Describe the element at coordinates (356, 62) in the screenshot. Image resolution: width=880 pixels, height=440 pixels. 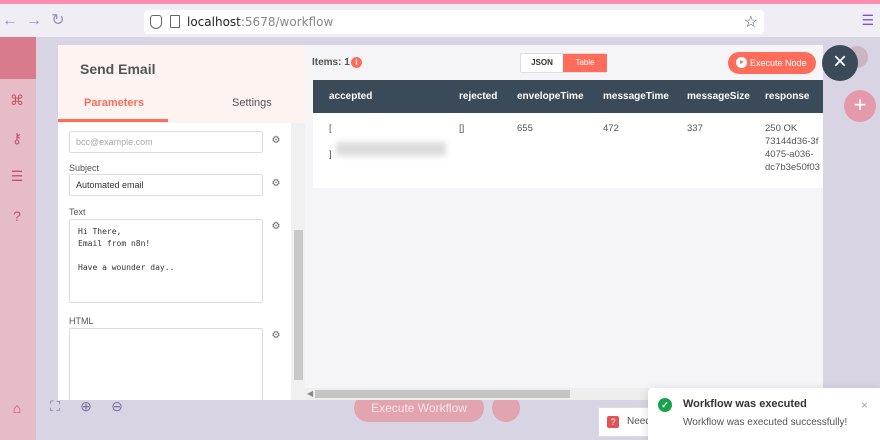
I see `info-icon: i` at that location.